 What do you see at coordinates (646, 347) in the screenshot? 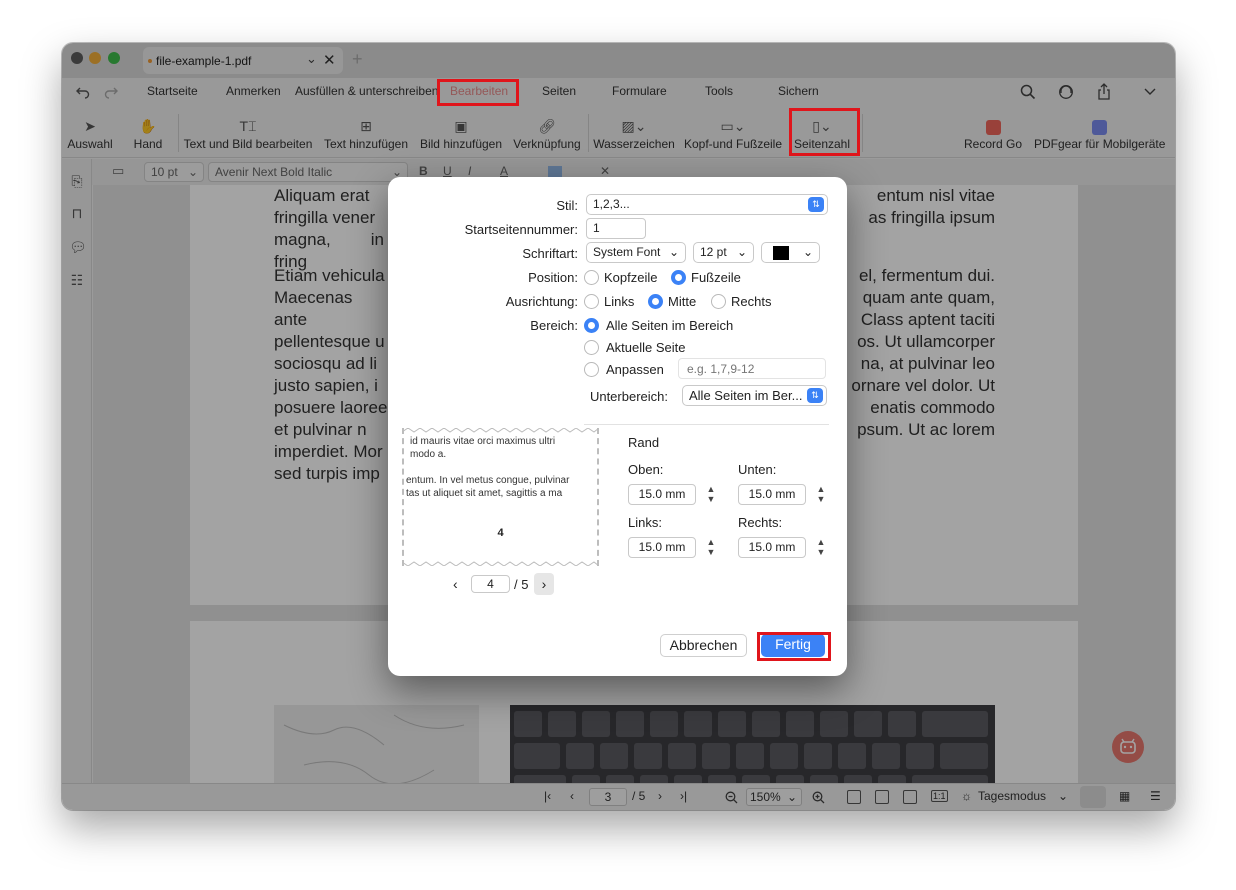
I see `range-current-label: Aktuelle Seite` at bounding box center [646, 347].